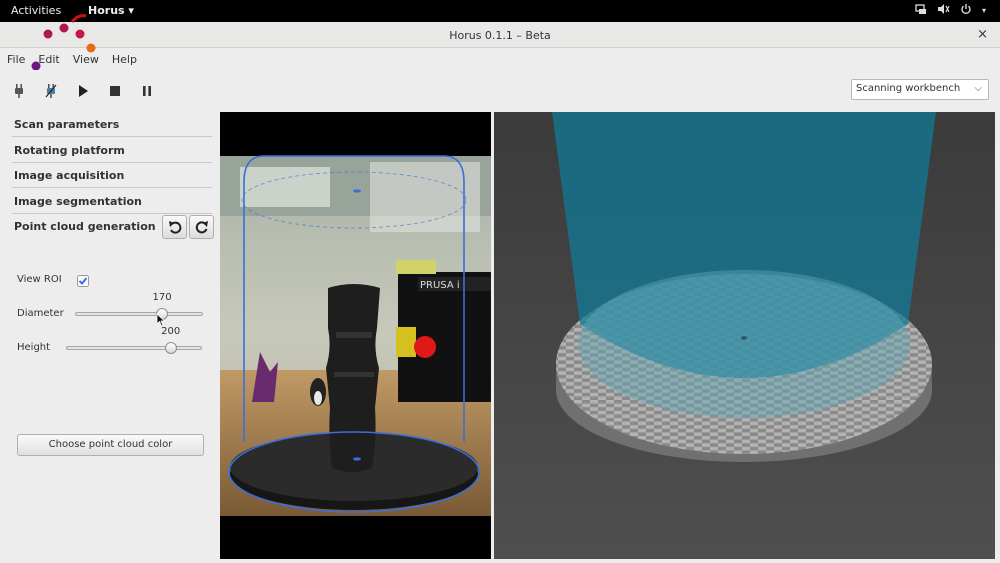 Image resolution: width=1000 pixels, height=563 pixels. I want to click on refresh-icon, so click(201, 227).